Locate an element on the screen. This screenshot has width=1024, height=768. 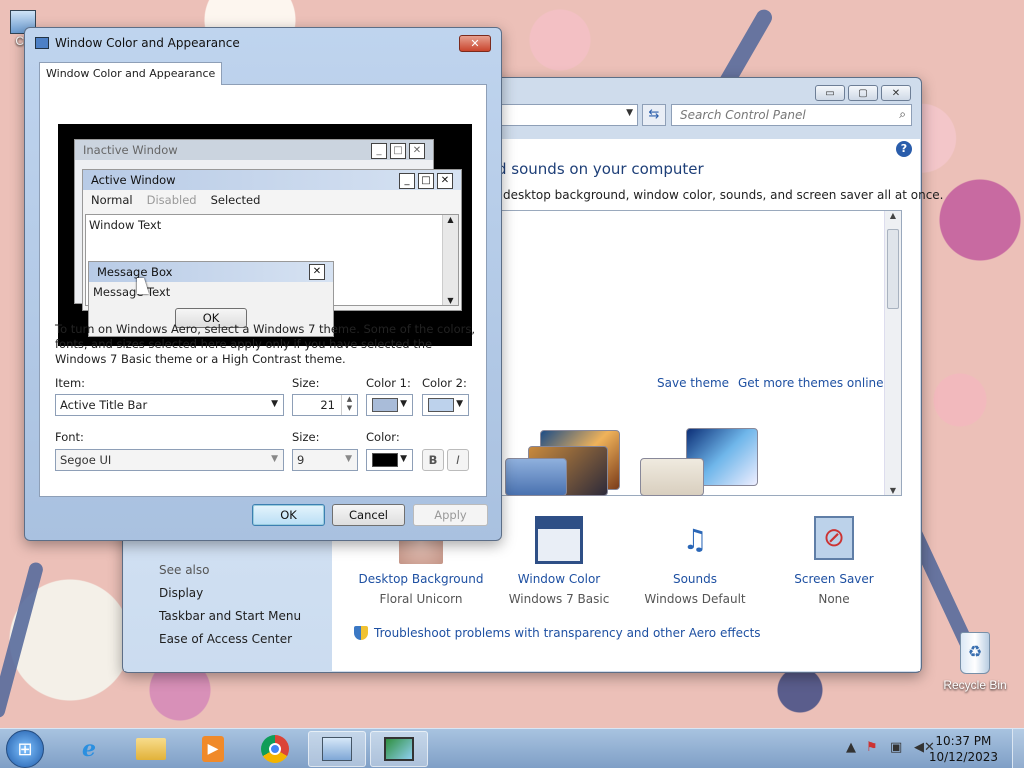
taskbar-explorer is located at coordinates (151, 749).